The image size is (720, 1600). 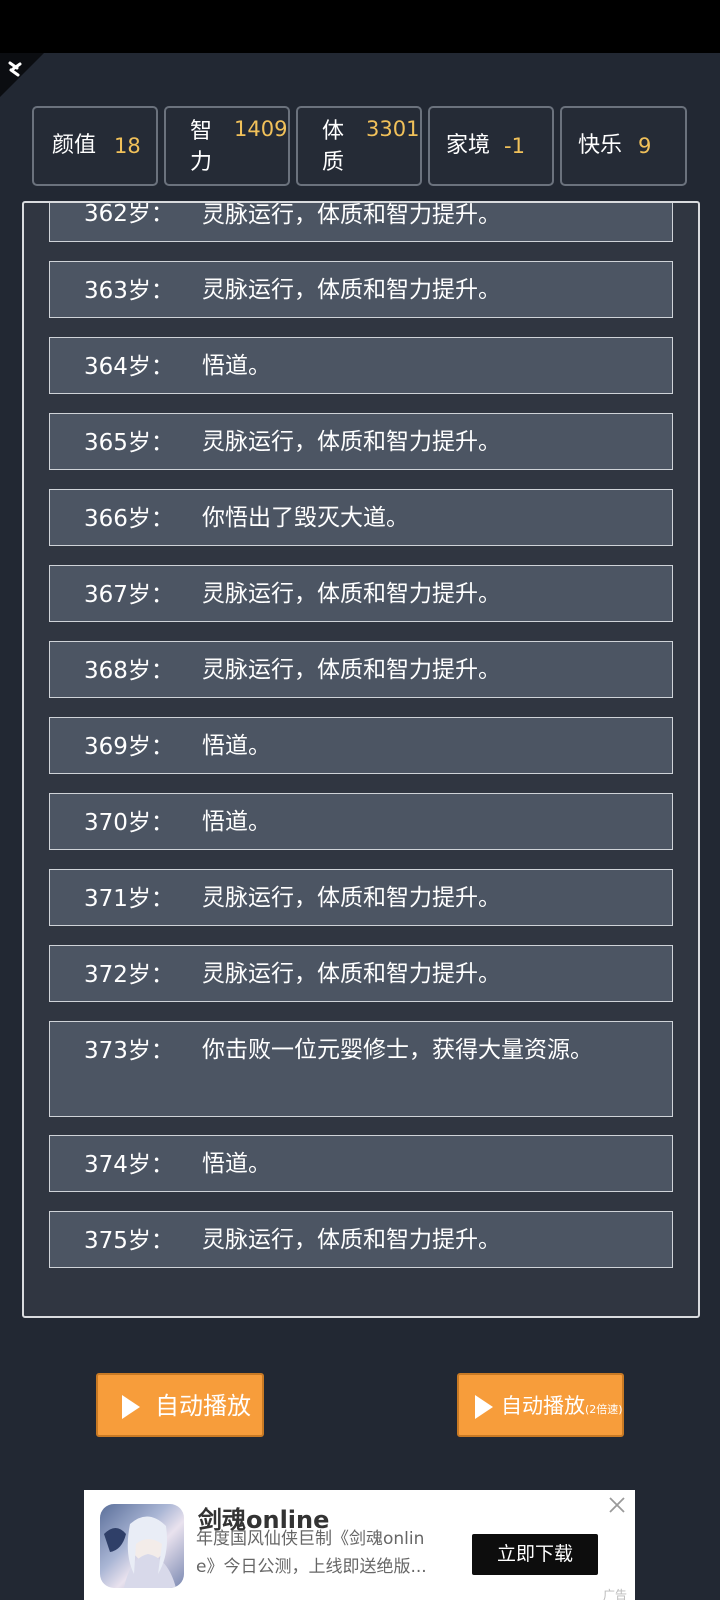 I want to click on auto-play-fast-label: 自动播放(2倍速), so click(x=562, y=1408).